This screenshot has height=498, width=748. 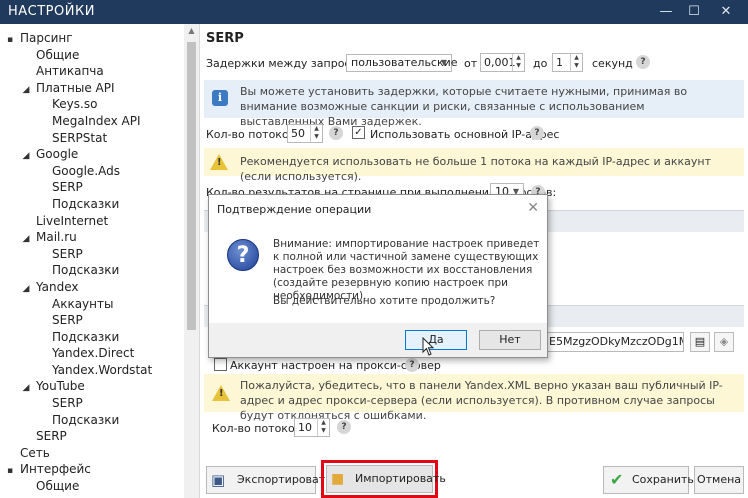 I want to click on tree-item: ◢ Платные API, so click(x=92, y=88).